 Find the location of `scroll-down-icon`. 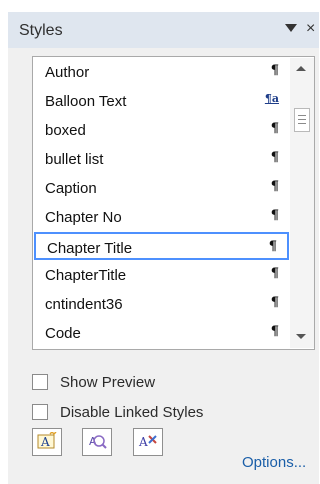

scroll-down-icon is located at coordinates (301, 336).